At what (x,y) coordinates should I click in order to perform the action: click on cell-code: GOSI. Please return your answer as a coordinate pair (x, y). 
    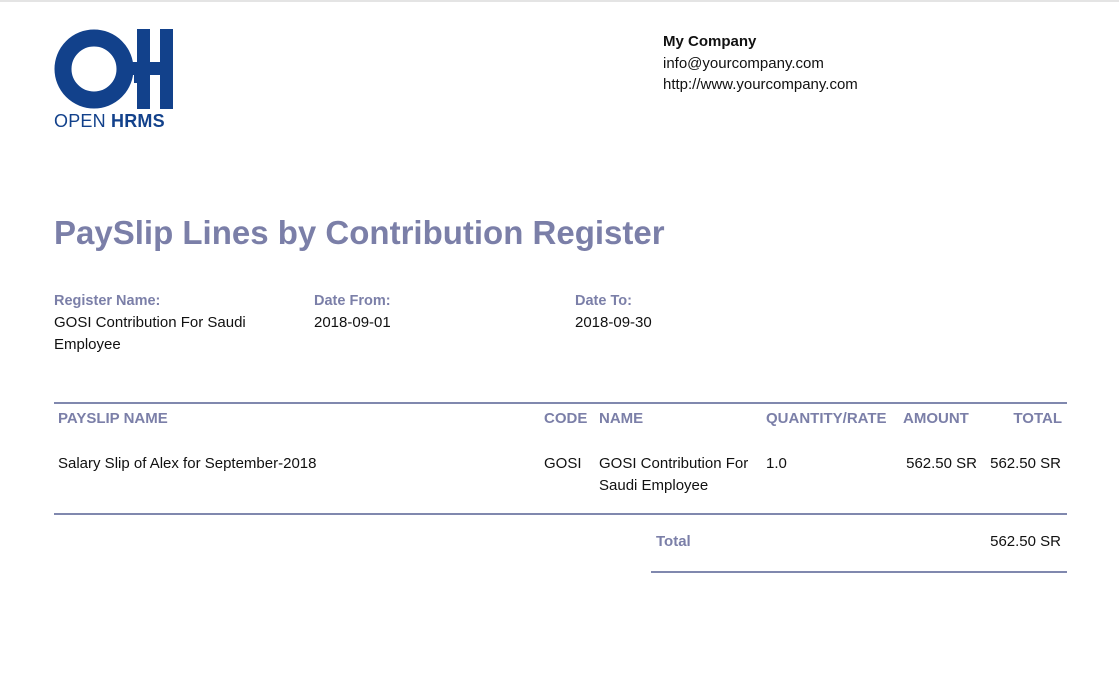
    Looking at the image, I should click on (563, 463).